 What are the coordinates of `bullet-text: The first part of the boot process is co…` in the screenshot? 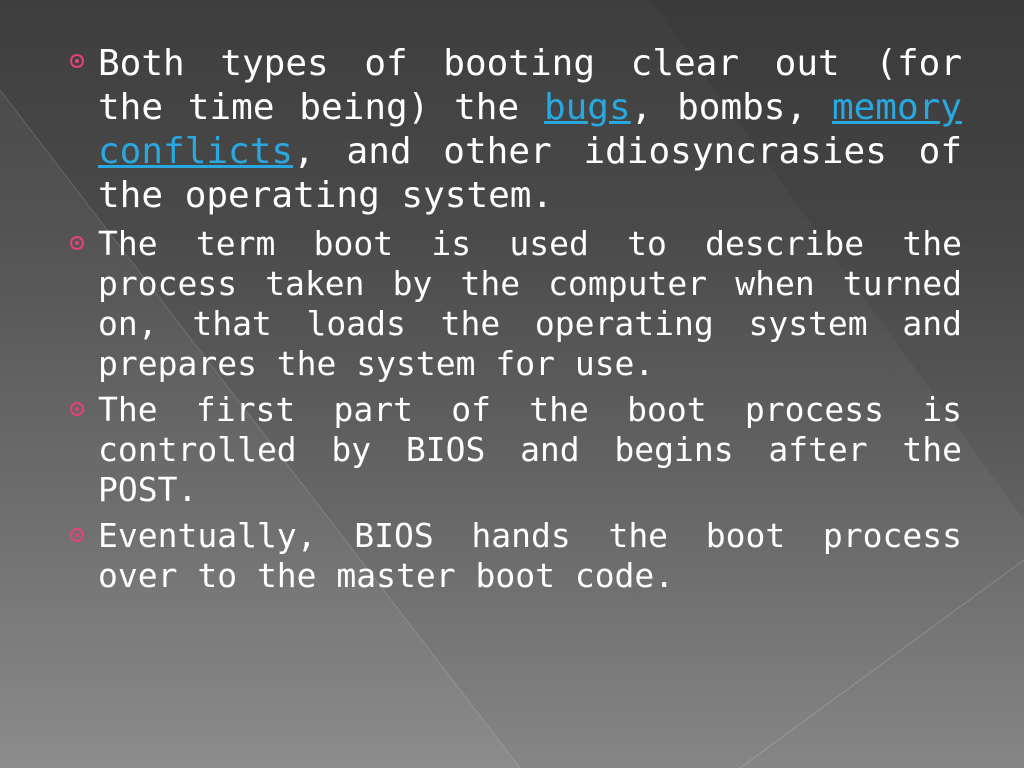 It's located at (530, 449).